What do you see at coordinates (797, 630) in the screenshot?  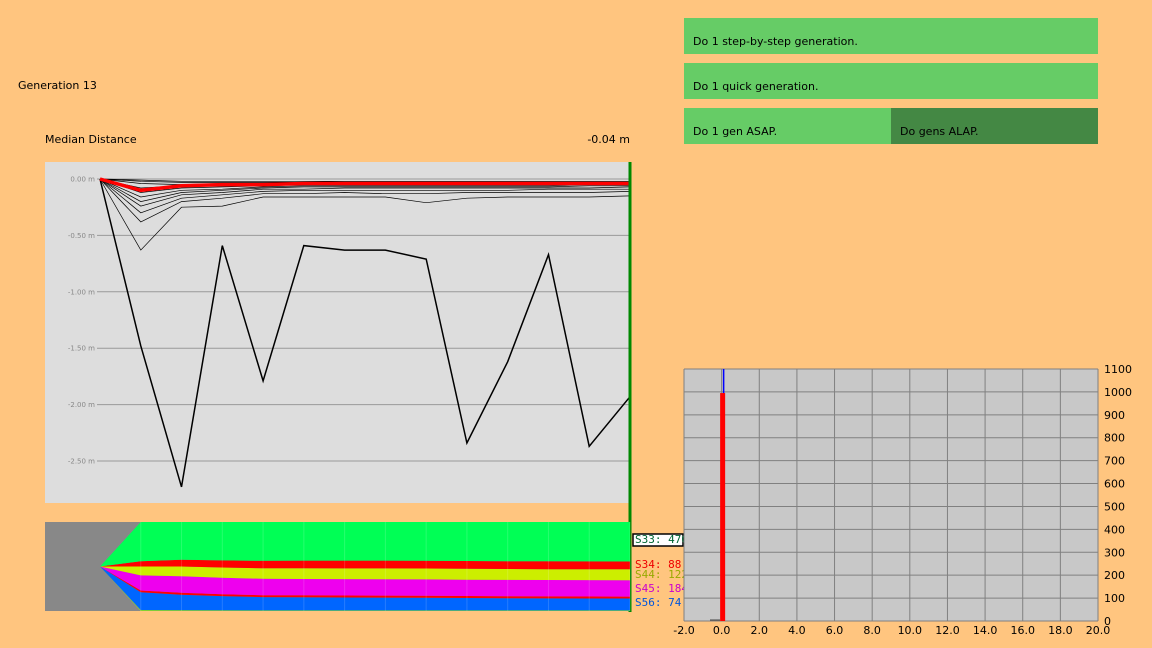 I see `x-tick-label: 4.0` at bounding box center [797, 630].